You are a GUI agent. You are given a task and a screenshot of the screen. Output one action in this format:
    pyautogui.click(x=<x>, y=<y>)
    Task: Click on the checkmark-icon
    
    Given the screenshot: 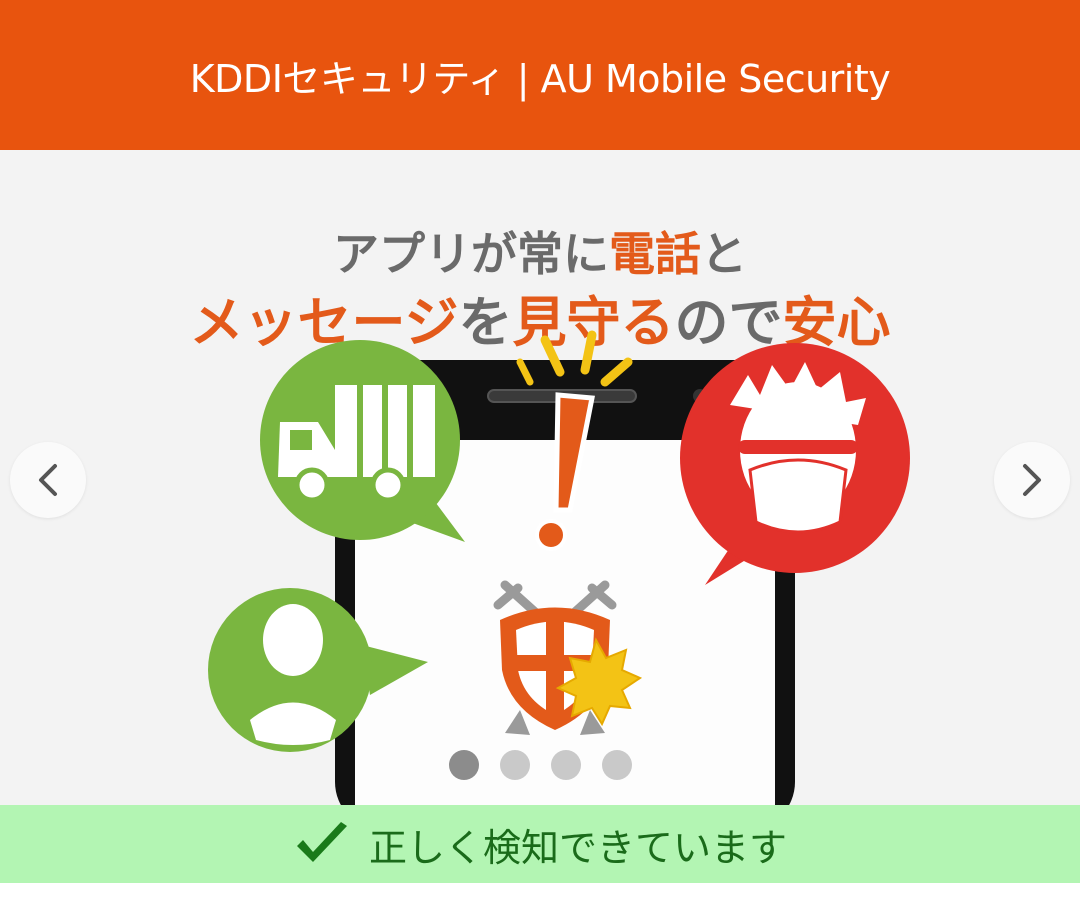 What is the action you would take?
    pyautogui.click(x=321, y=842)
    